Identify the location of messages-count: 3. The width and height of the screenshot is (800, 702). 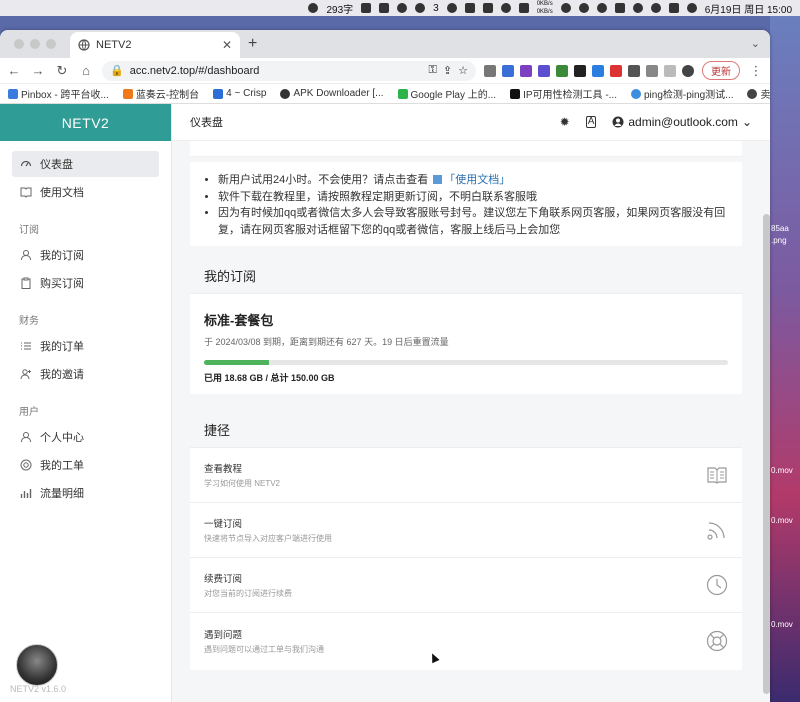
(436, 8).